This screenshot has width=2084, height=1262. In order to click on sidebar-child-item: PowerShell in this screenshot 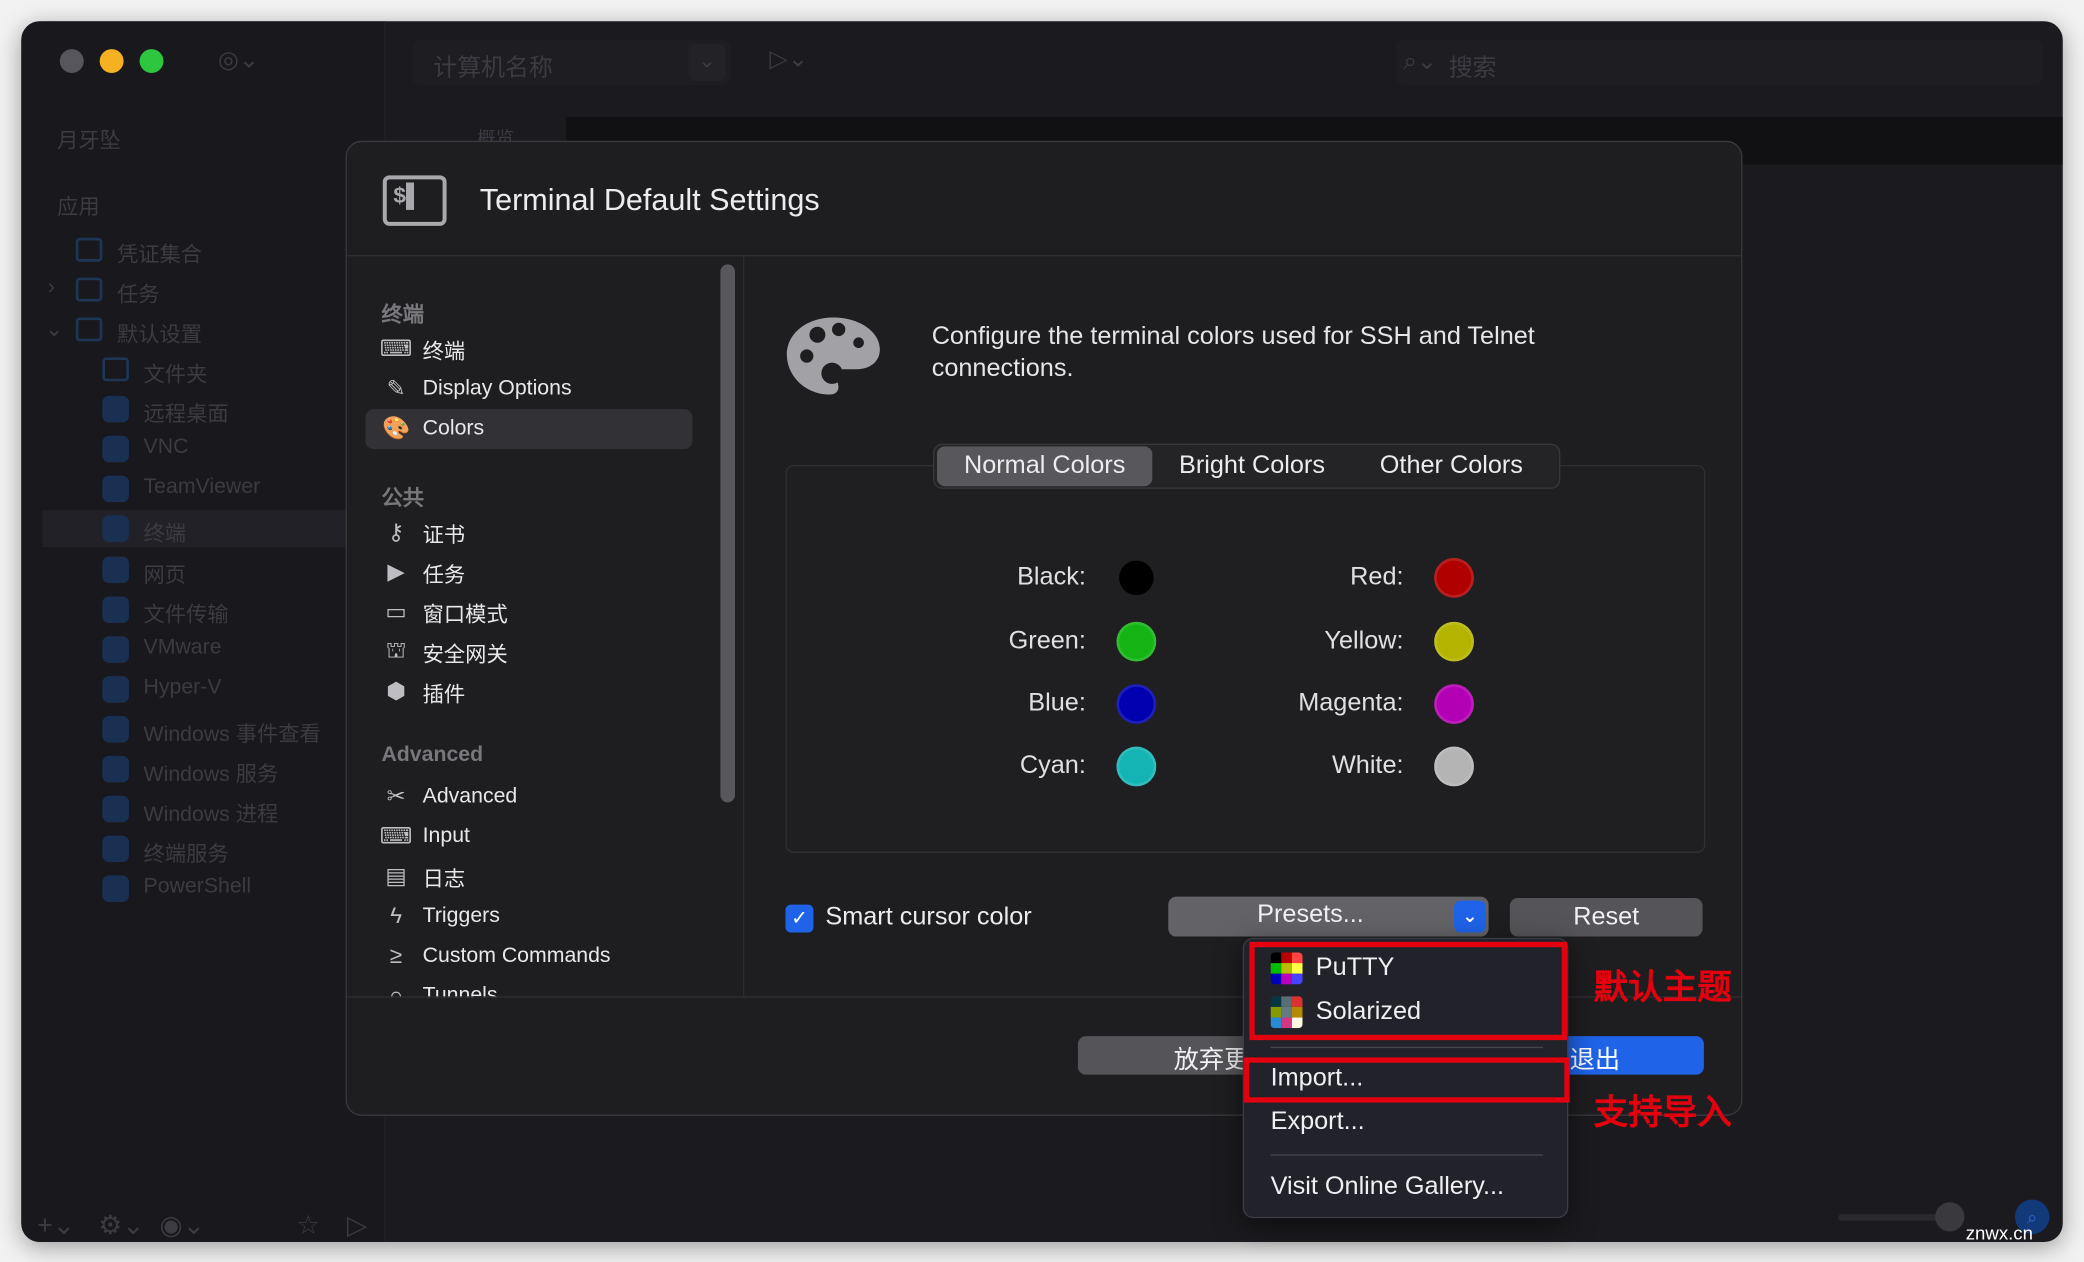, I will do `click(198, 888)`.